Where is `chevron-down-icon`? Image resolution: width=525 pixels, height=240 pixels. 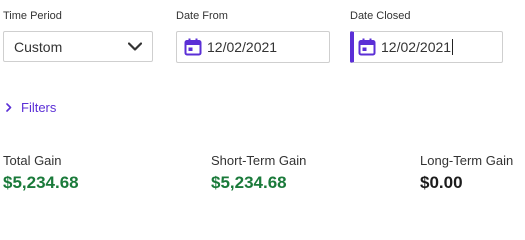
chevron-down-icon is located at coordinates (135, 46).